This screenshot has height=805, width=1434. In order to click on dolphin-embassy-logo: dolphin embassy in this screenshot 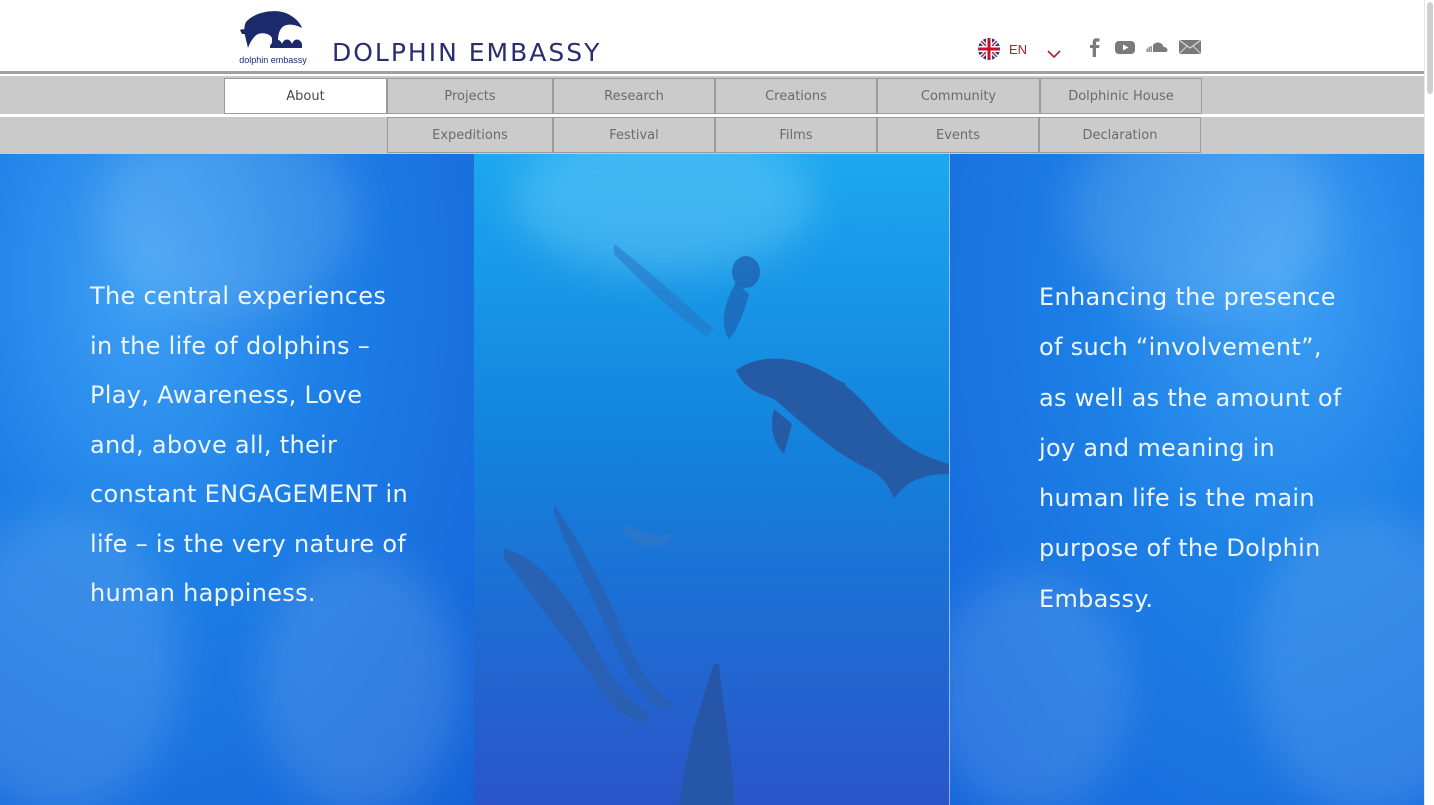, I will do `click(273, 38)`.